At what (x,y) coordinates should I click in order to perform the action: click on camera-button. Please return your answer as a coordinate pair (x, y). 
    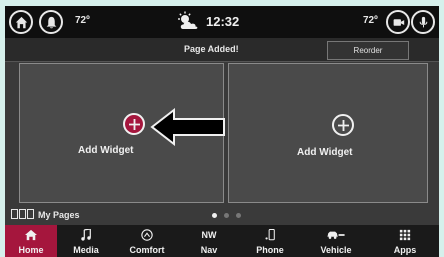
    Looking at the image, I should click on (398, 22).